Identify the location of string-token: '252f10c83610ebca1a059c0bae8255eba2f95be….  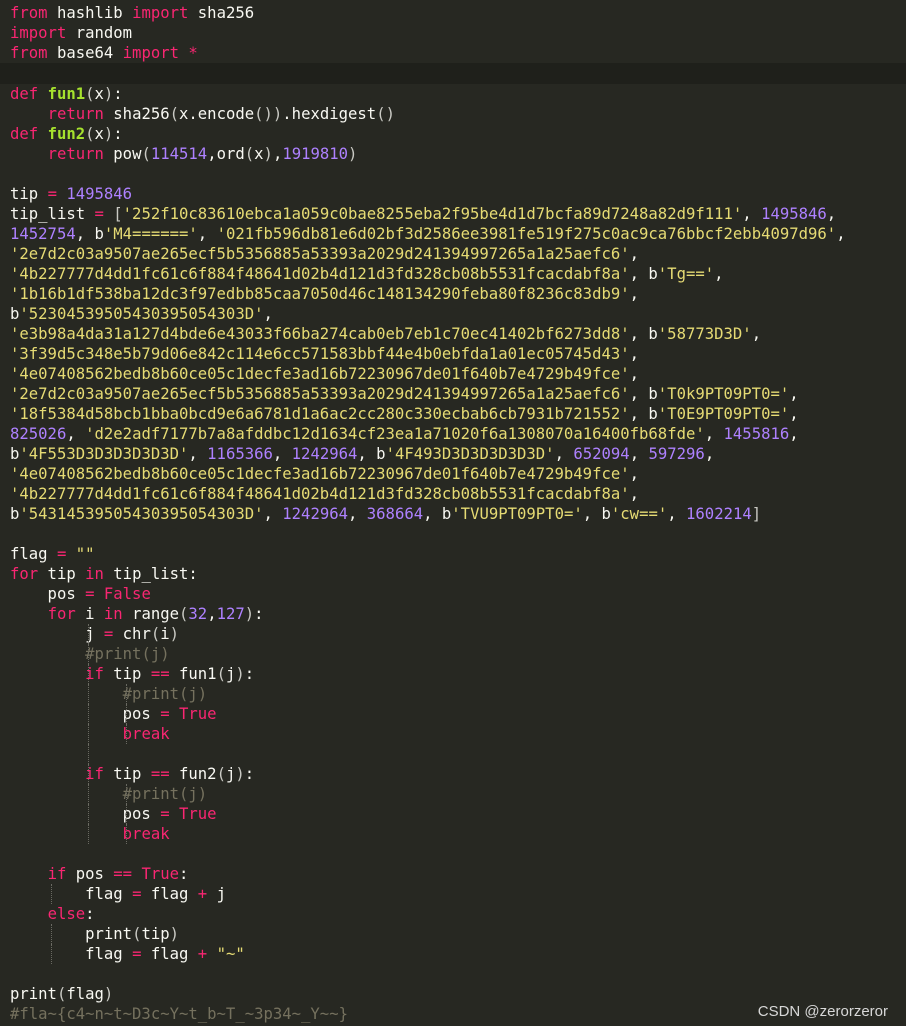
(432, 214).